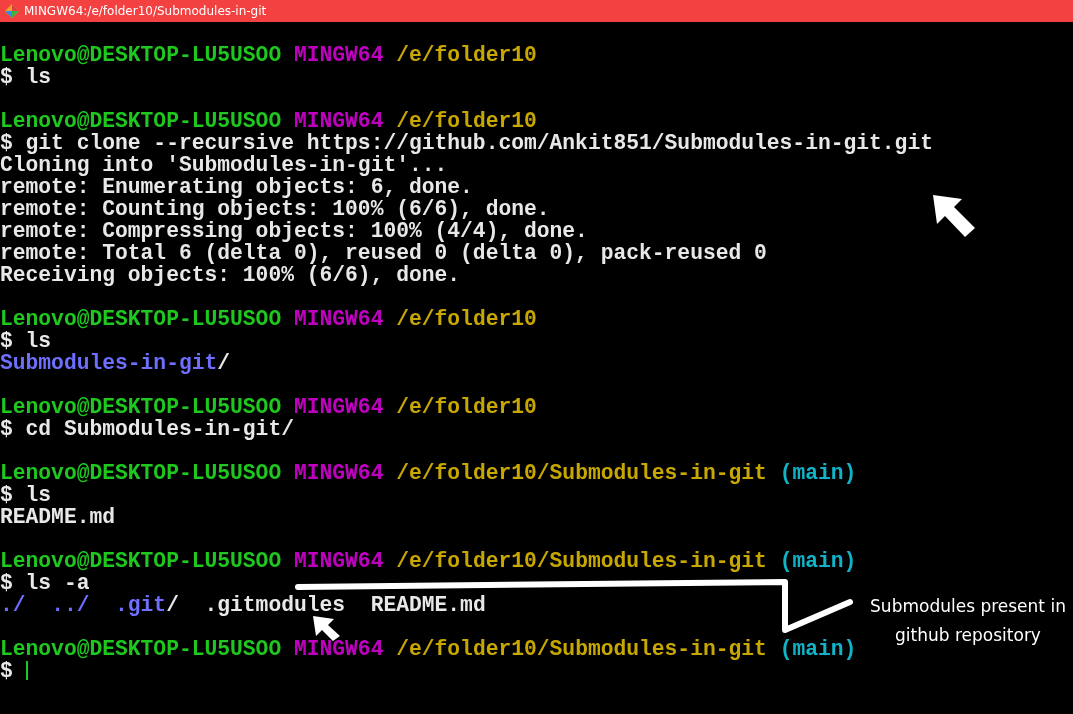 The image size is (1073, 714). What do you see at coordinates (968, 621) in the screenshot?
I see `annotation-text: Submodules present in github repository` at bounding box center [968, 621].